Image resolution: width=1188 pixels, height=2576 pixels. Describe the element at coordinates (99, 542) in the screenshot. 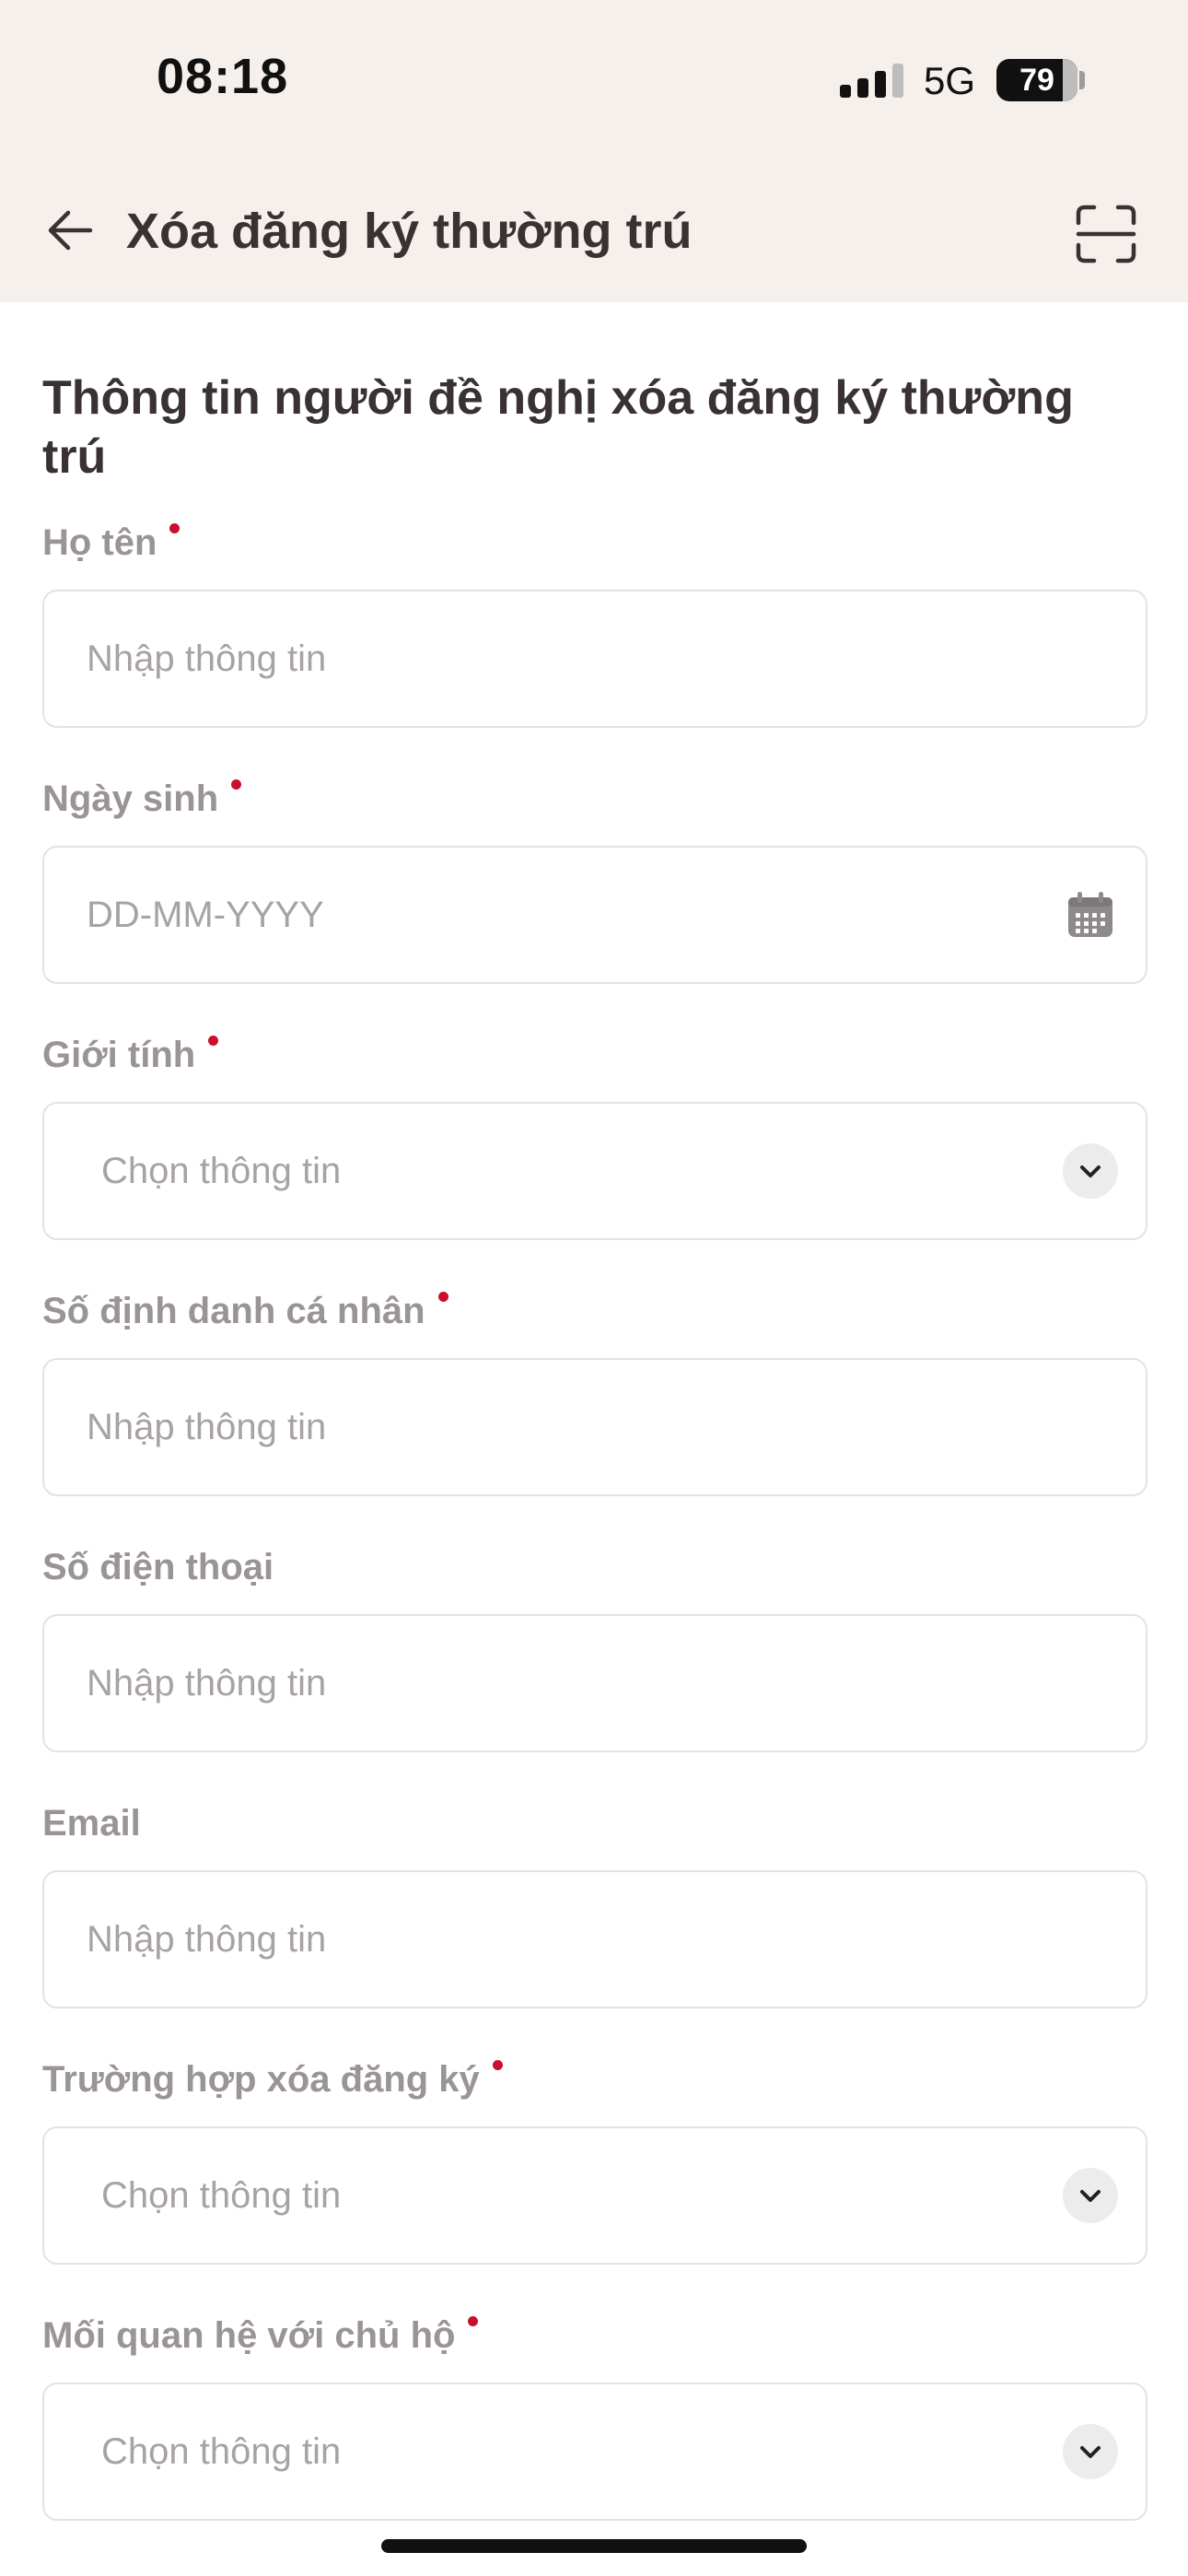

I see `label-text: Họ tên` at that location.